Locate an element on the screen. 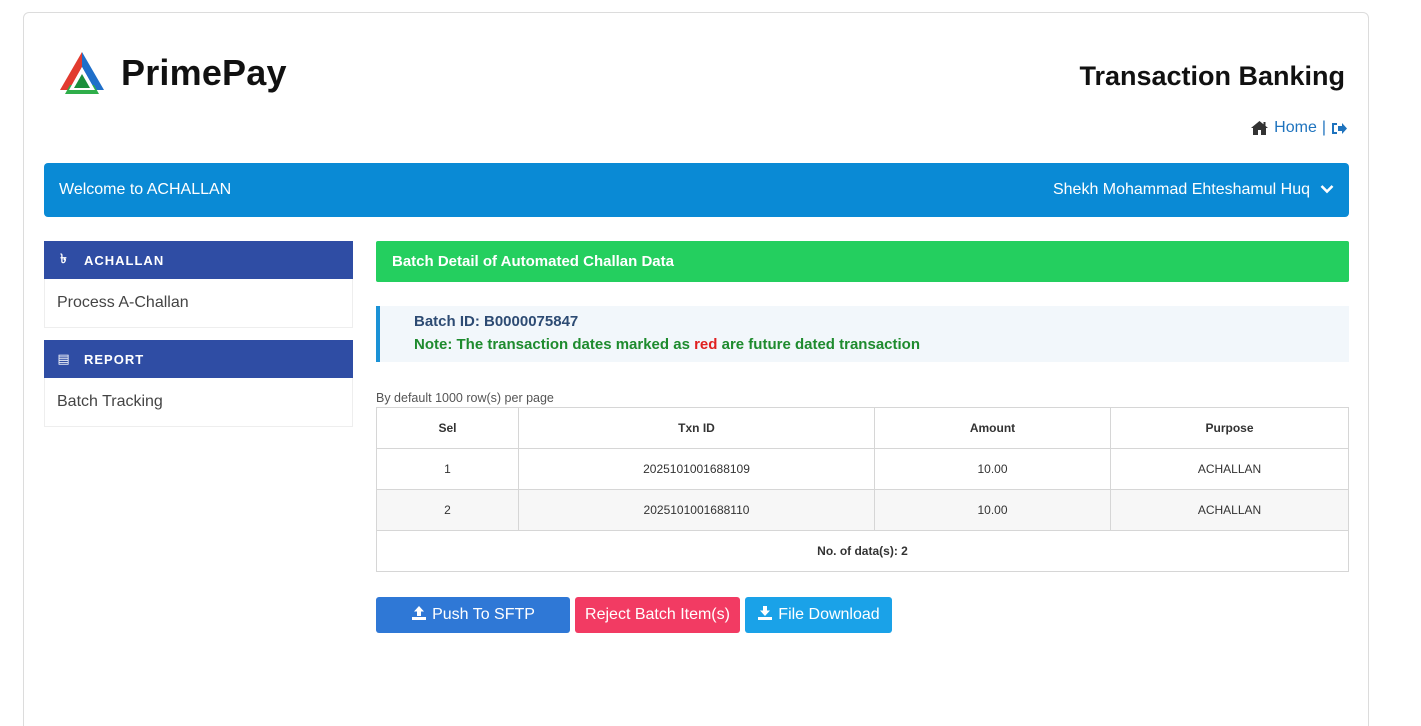  user-name: Shekh Mohammad Ehteshamul Huq is located at coordinates (1181, 189).